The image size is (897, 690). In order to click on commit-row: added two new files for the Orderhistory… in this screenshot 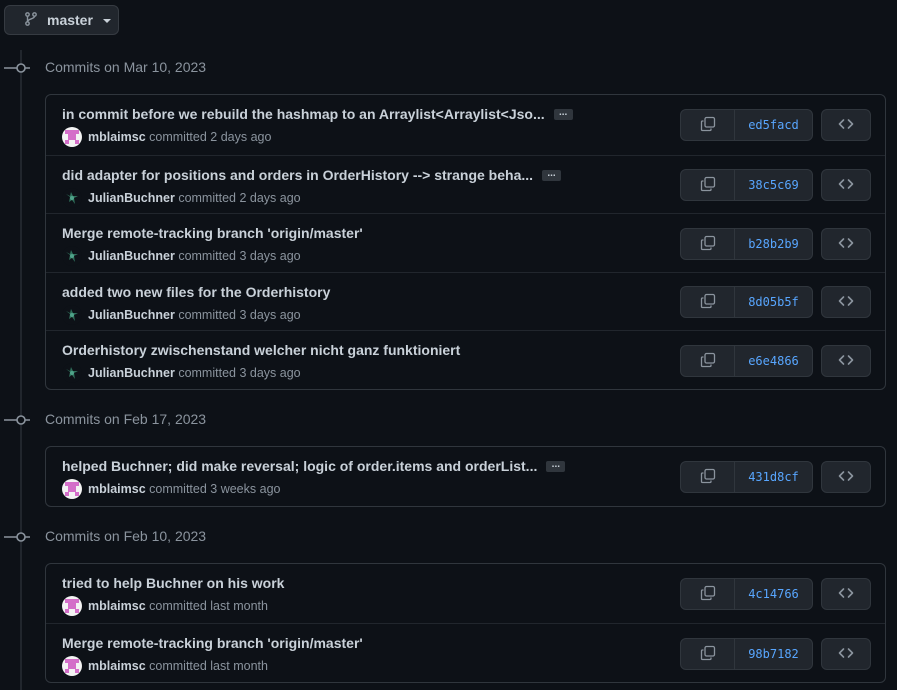, I will do `click(465, 301)`.